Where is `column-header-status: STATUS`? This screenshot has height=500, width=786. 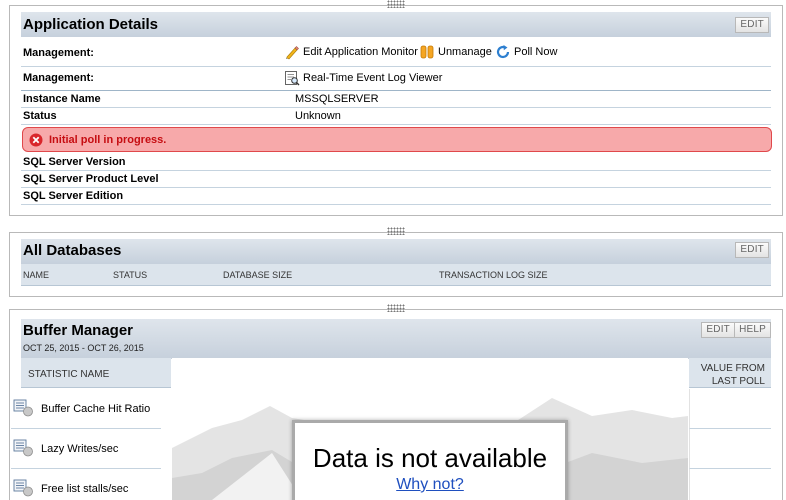 column-header-status: STATUS is located at coordinates (130, 275).